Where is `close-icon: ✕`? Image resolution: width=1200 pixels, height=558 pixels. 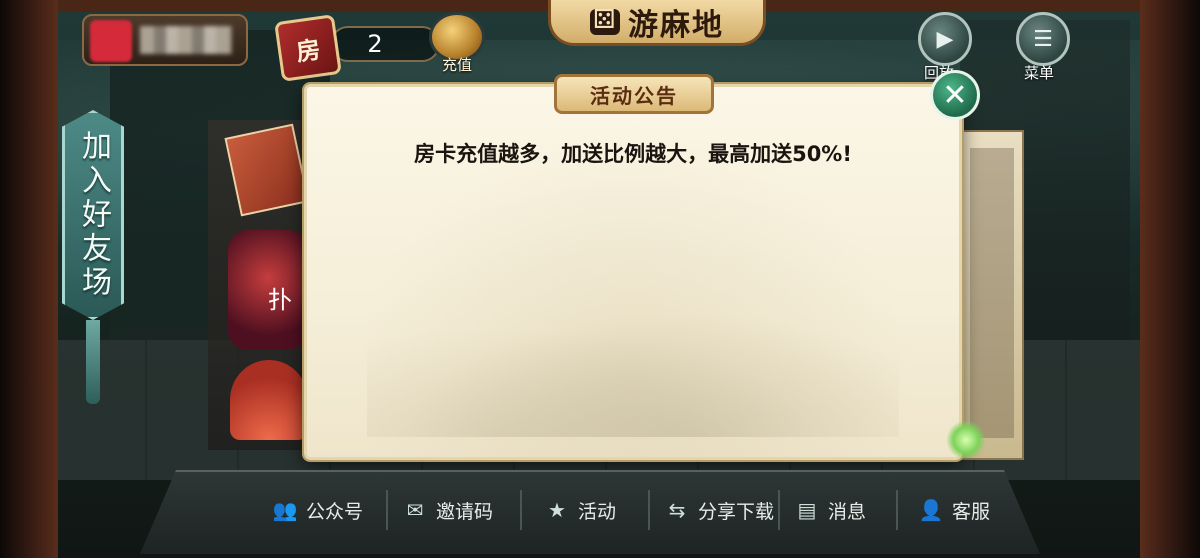 close-icon: ✕ is located at coordinates (955, 95).